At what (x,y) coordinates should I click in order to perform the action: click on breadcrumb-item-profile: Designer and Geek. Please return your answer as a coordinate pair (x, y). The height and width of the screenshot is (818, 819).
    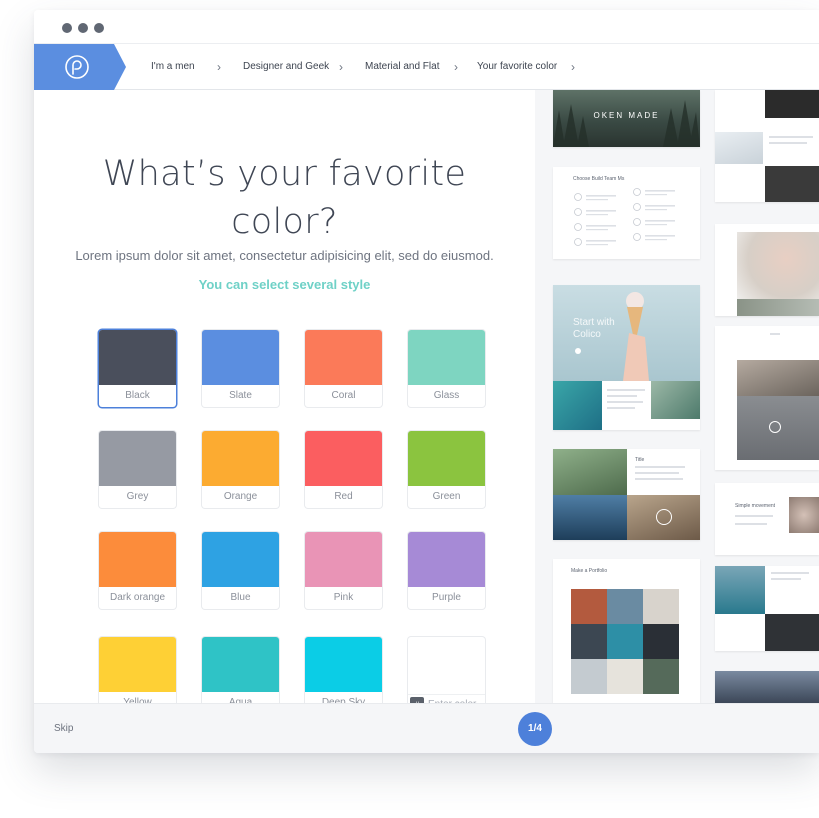
    Looking at the image, I should click on (286, 67).